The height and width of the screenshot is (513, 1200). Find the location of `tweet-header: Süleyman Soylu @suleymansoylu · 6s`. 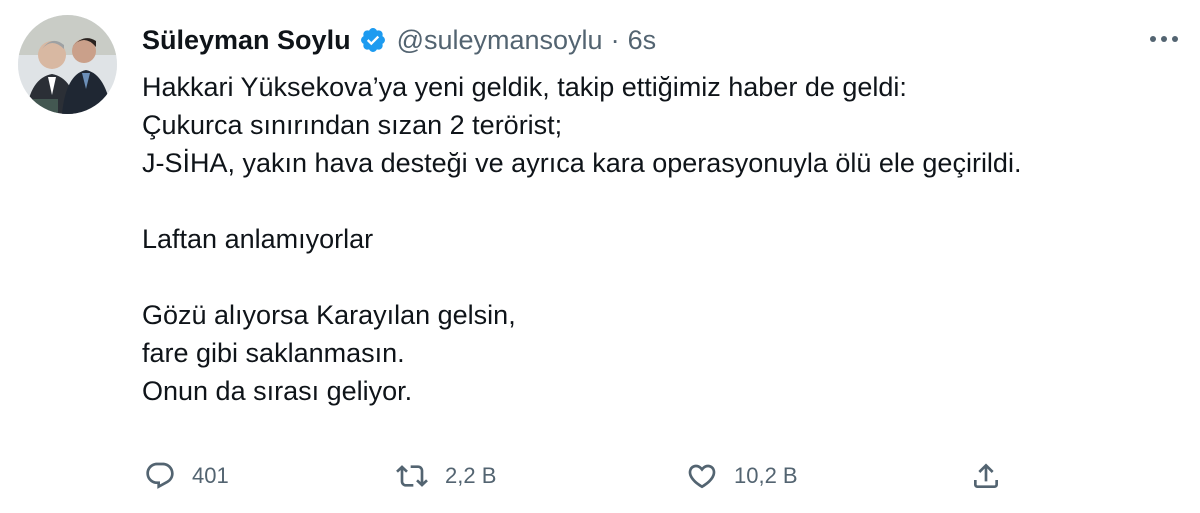

tweet-header: Süleyman Soylu @suleymansoylu · 6s is located at coordinates (399, 40).